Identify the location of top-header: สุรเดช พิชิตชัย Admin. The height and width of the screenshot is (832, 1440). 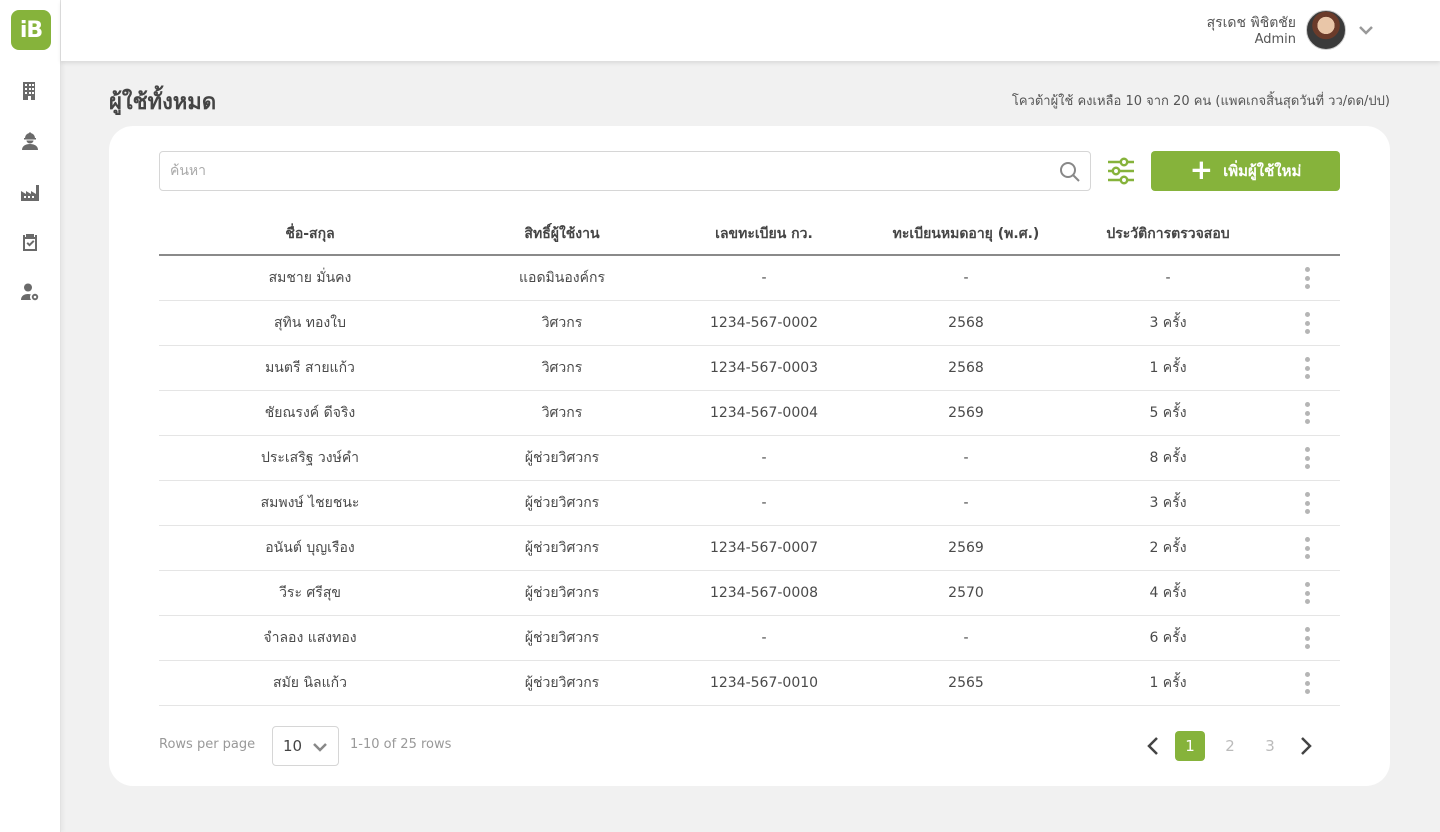
(750, 30).